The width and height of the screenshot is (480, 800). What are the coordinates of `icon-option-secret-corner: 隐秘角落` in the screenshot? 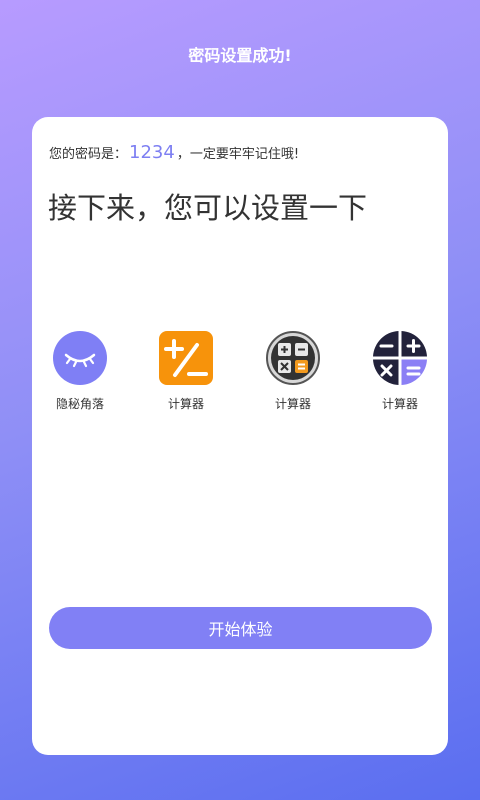 It's located at (80, 371).